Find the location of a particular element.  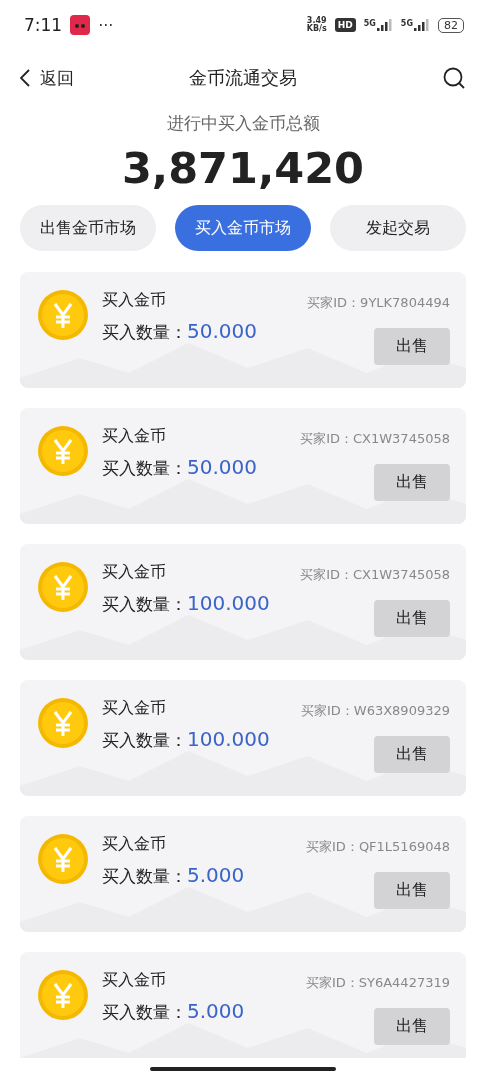

back-icon is located at coordinates (25, 78).